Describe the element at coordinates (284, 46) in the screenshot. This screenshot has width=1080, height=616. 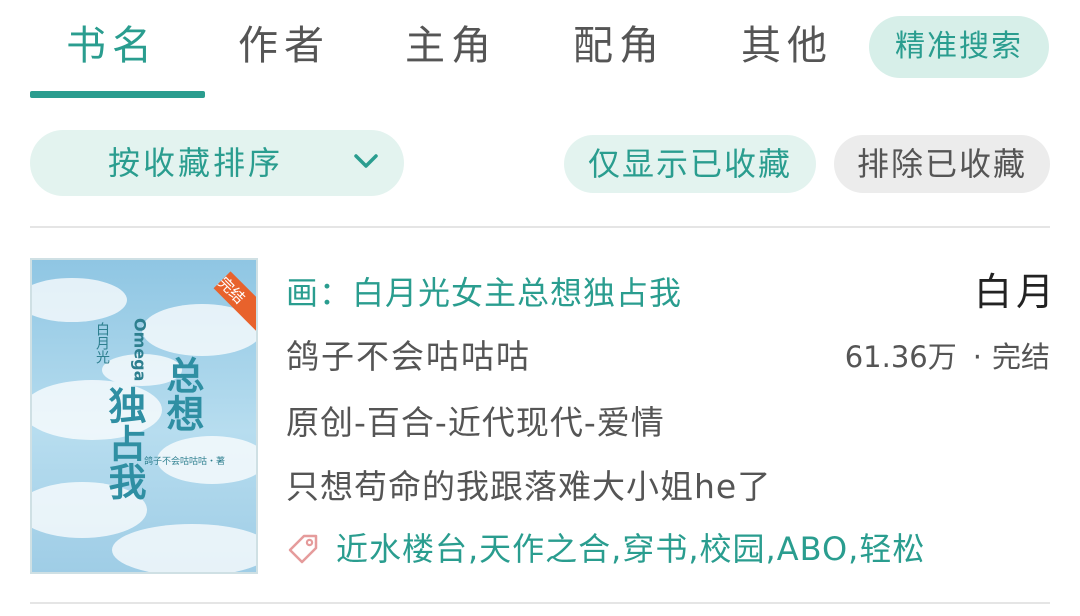
I see `tab-author: 作者` at that location.